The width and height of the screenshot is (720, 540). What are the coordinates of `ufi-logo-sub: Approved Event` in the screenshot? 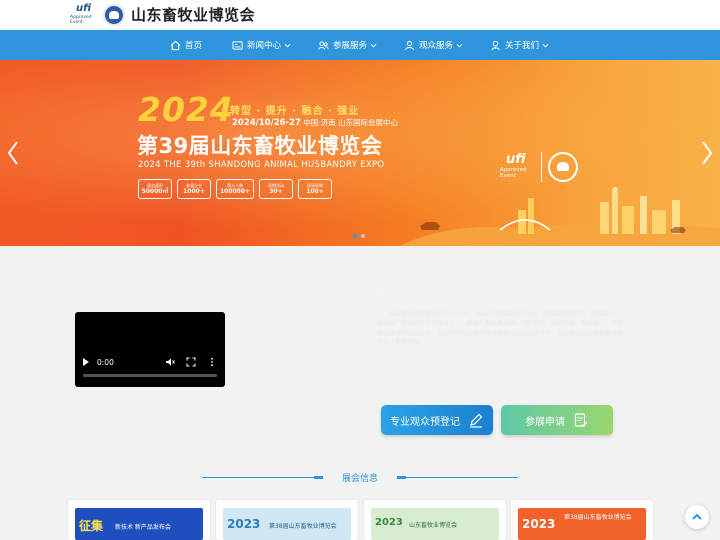 It's located at (81, 20).